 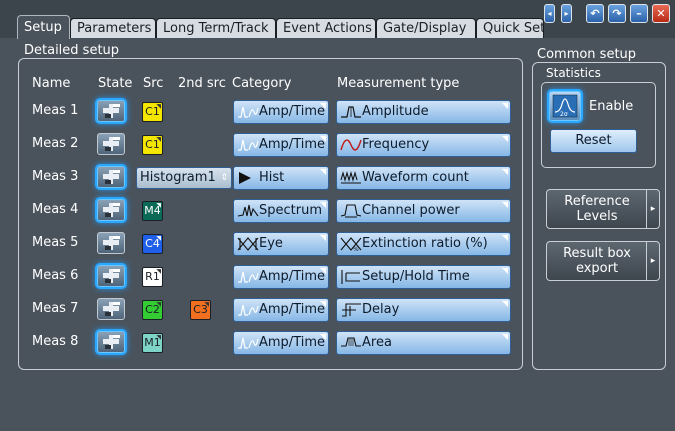 What do you see at coordinates (426, 28) in the screenshot?
I see `tab-gate-display: Gate/Display` at bounding box center [426, 28].